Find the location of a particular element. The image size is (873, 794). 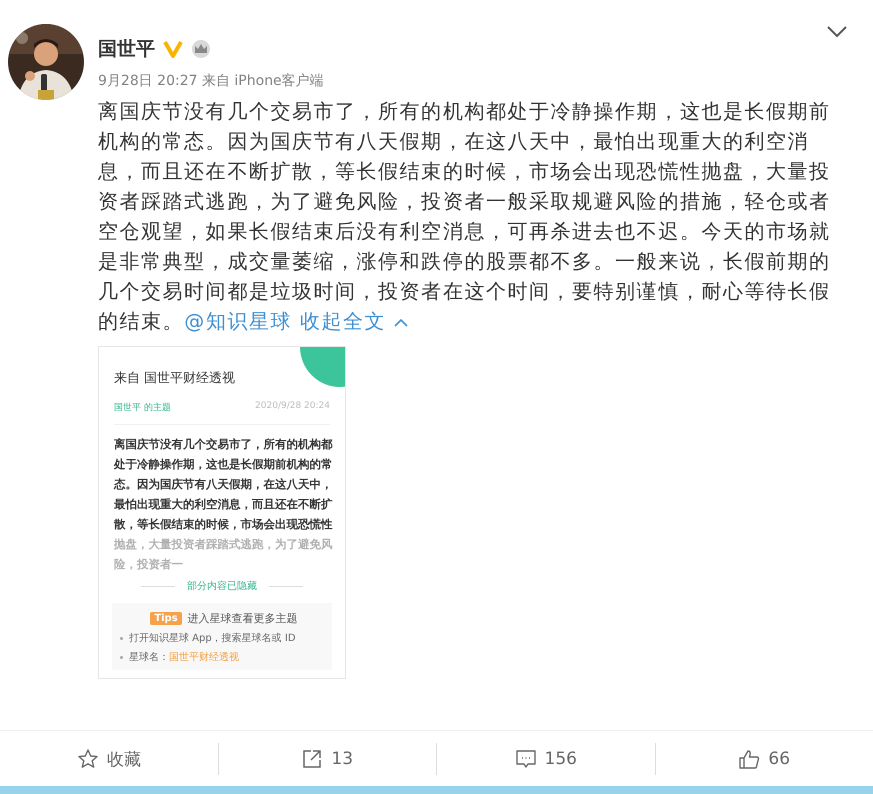

thumbs-up-icon is located at coordinates (749, 759).